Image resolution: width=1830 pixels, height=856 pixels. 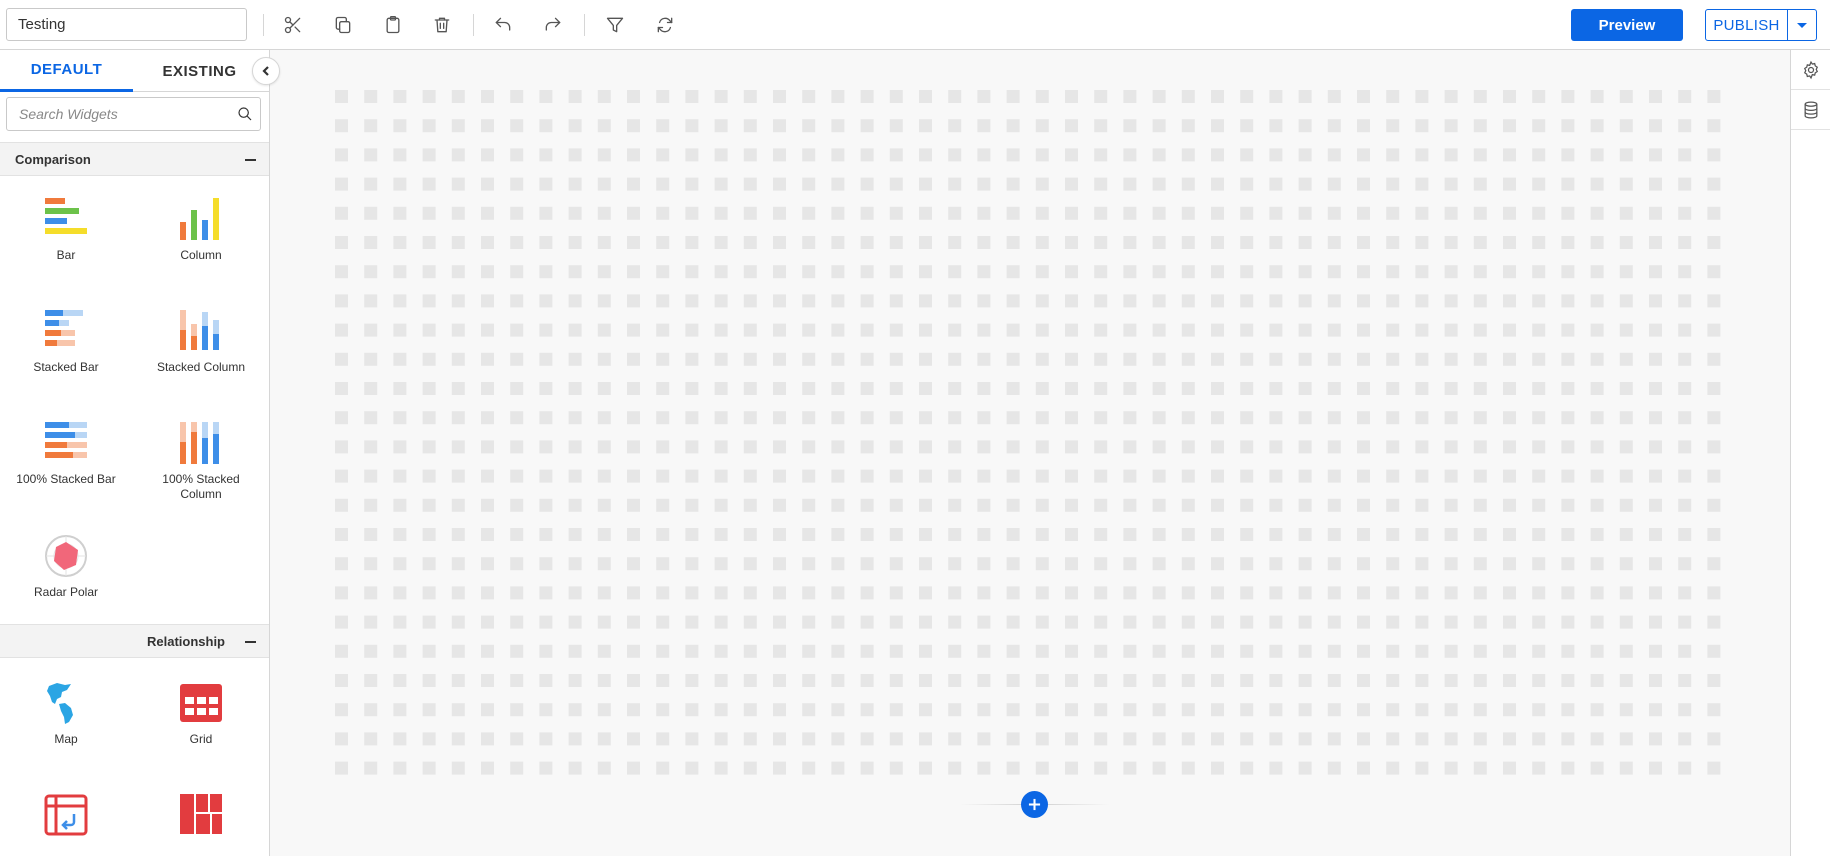 I want to click on add-widget-button, so click(x=1034, y=804).